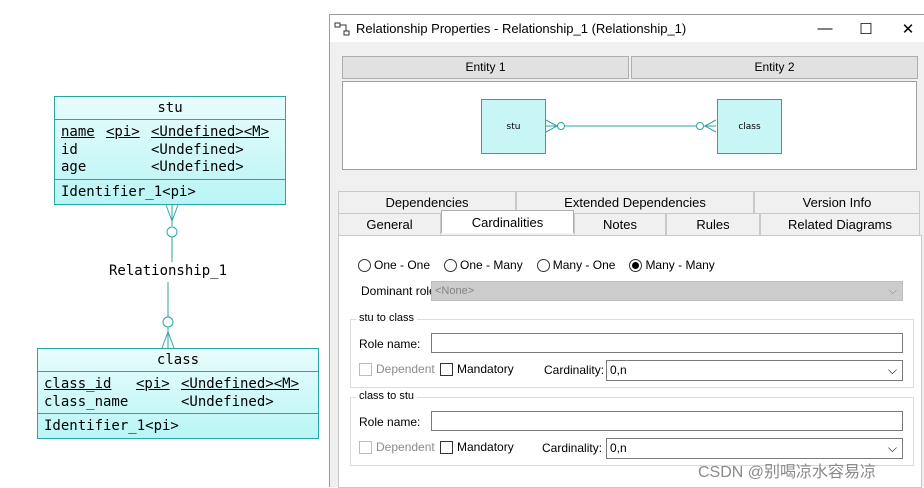 The width and height of the screenshot is (924, 488). I want to click on group-title: stu to class, so click(387, 318).